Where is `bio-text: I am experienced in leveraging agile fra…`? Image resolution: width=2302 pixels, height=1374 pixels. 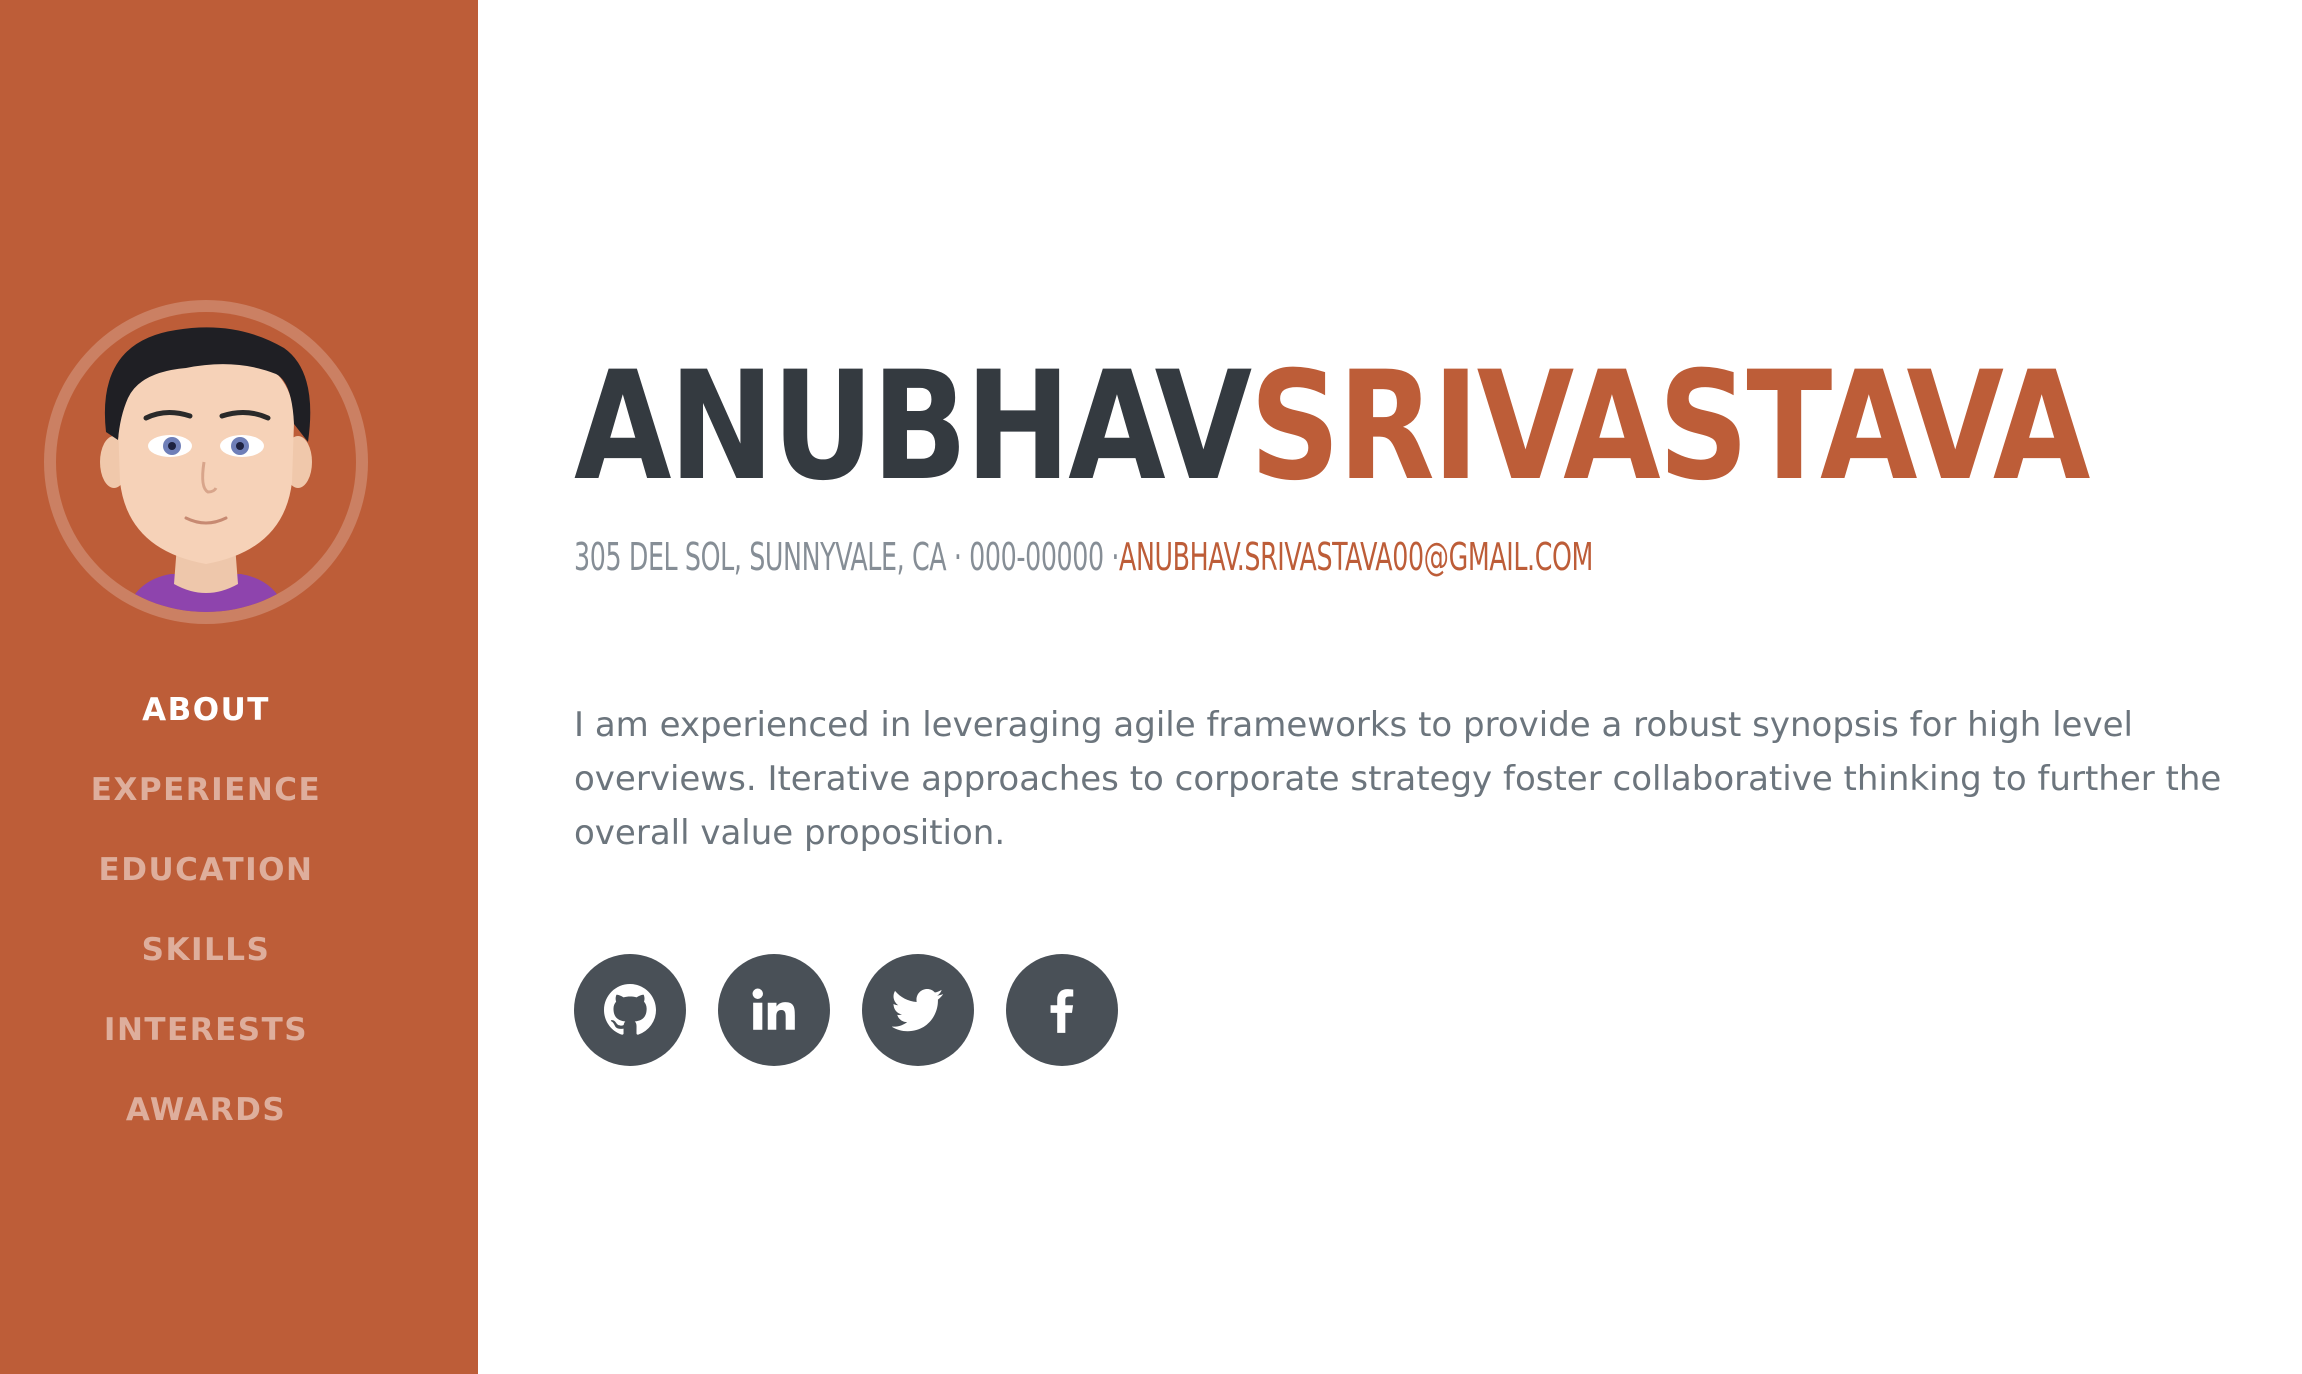
bio-text: I am experienced in leveraging agile fra… is located at coordinates (1398, 779).